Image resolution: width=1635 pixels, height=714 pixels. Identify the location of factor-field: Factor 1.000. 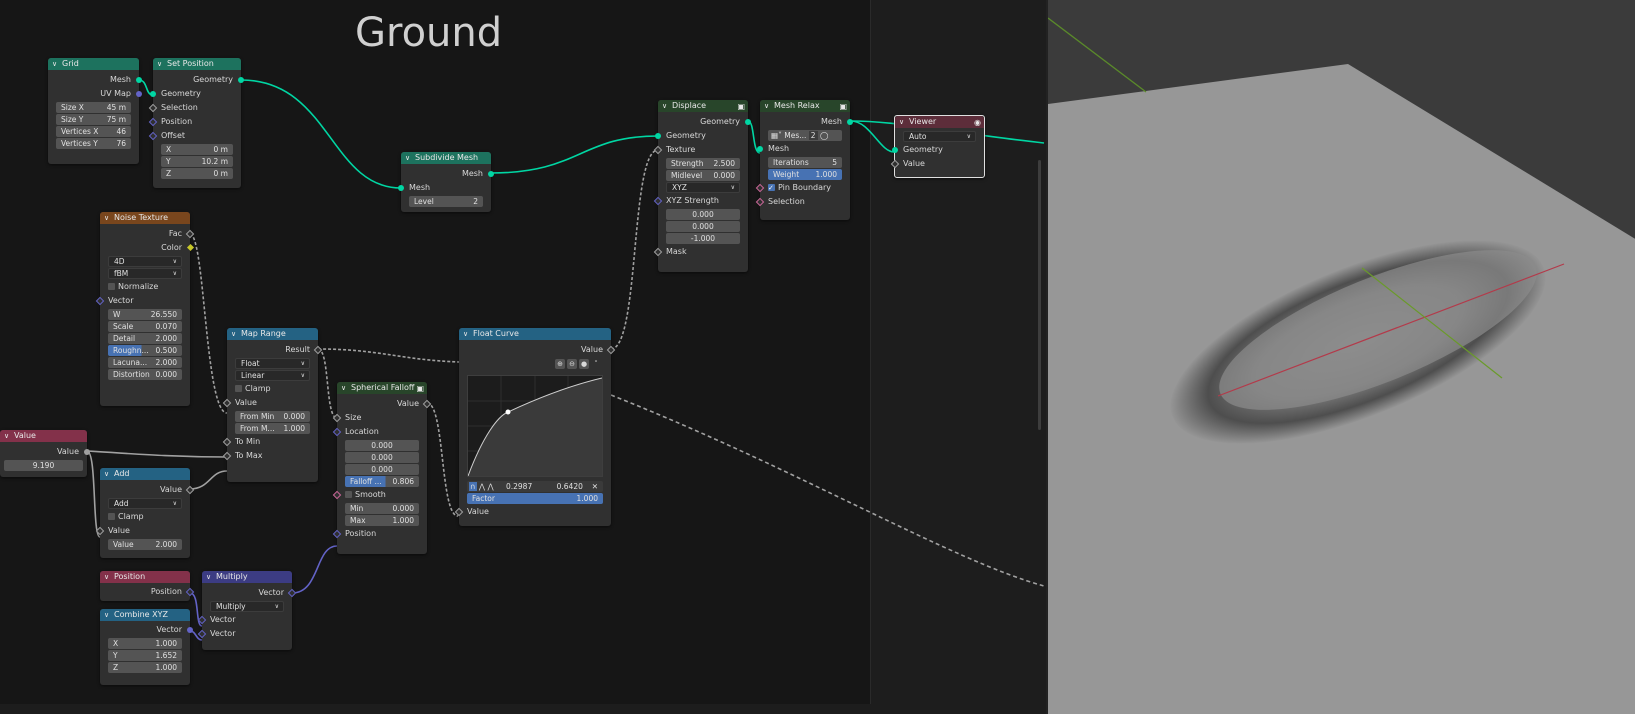
(535, 498).